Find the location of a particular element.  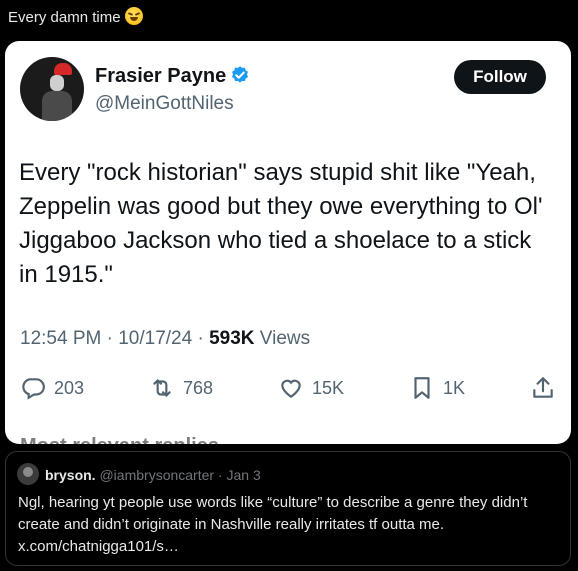

quote-header: bryson. @iambrysoncarter · Jan 3 is located at coordinates (153, 475).